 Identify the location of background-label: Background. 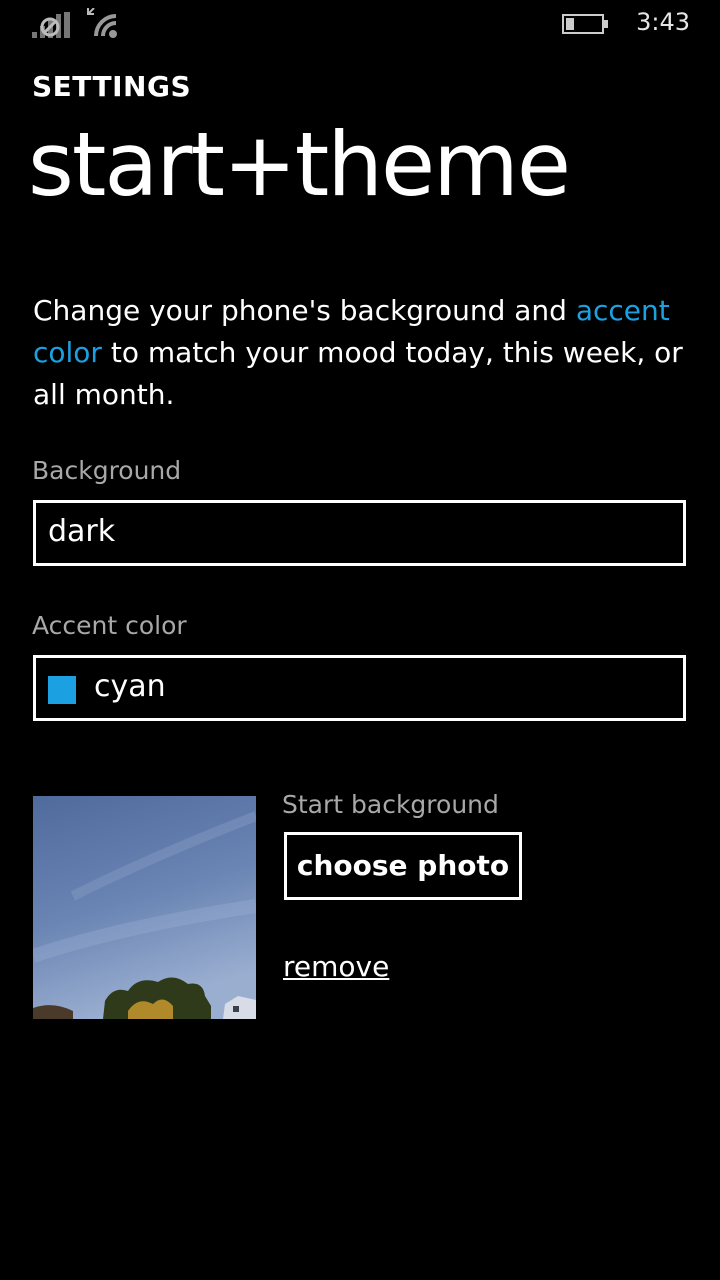
(107, 470).